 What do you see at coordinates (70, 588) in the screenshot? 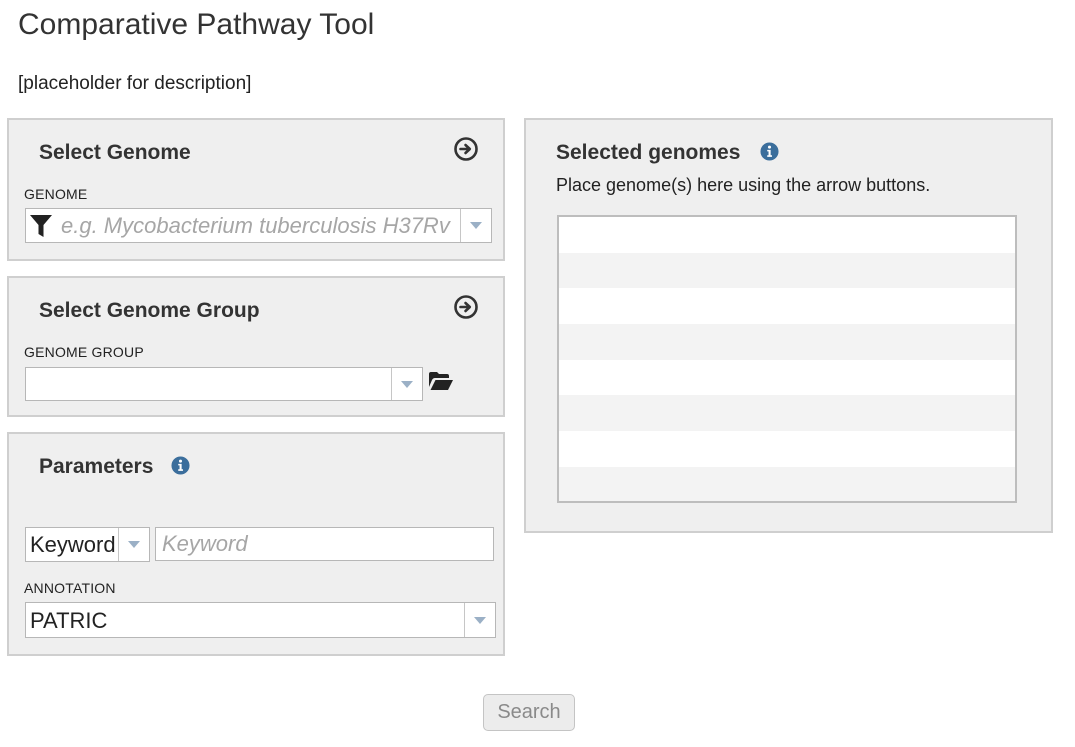
I see `annotation-field-label: ANNOTATION` at bounding box center [70, 588].